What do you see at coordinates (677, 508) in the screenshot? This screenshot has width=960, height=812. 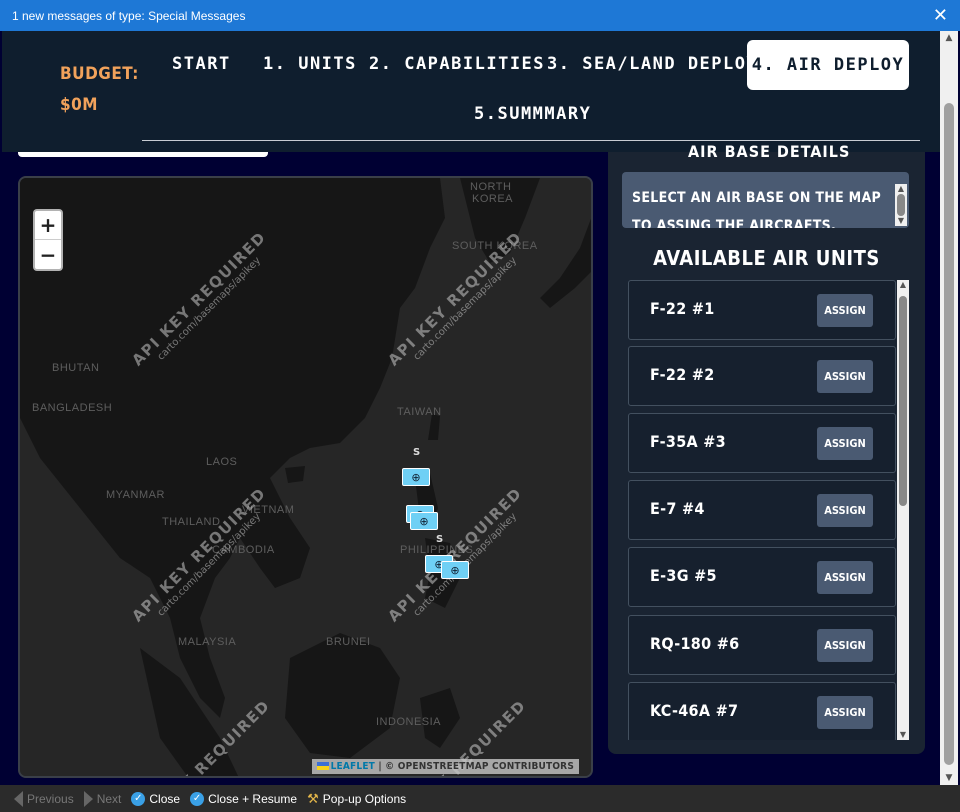 I see `unit-name: E-7 #4` at bounding box center [677, 508].